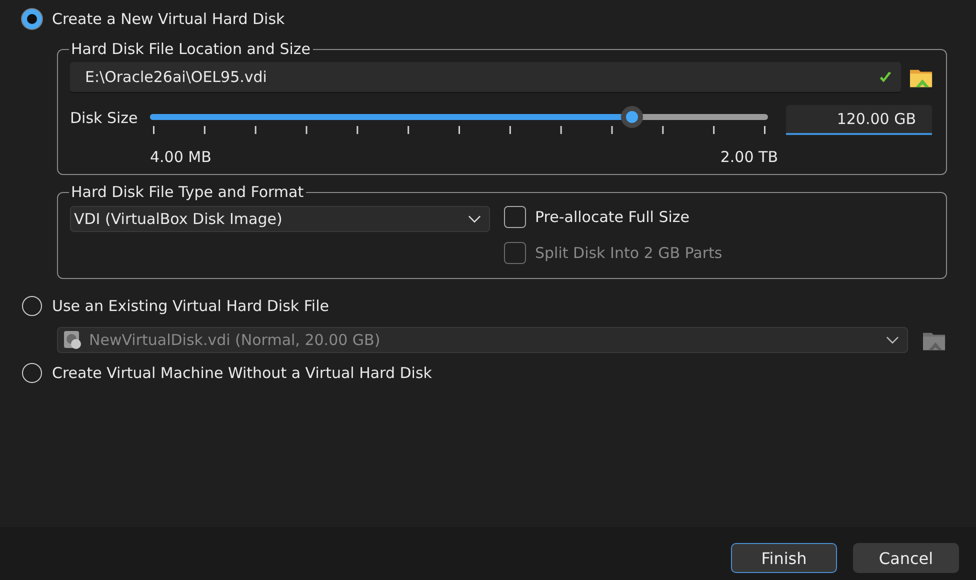 The image size is (976, 580). I want to click on check-icon, so click(885, 77).